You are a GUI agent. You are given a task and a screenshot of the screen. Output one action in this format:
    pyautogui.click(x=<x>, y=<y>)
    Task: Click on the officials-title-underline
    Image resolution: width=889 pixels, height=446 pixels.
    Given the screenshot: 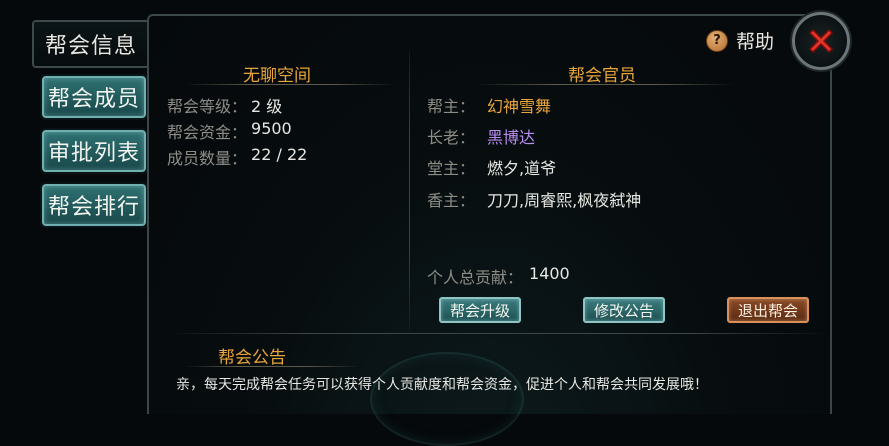 What is the action you would take?
    pyautogui.click(x=605, y=84)
    